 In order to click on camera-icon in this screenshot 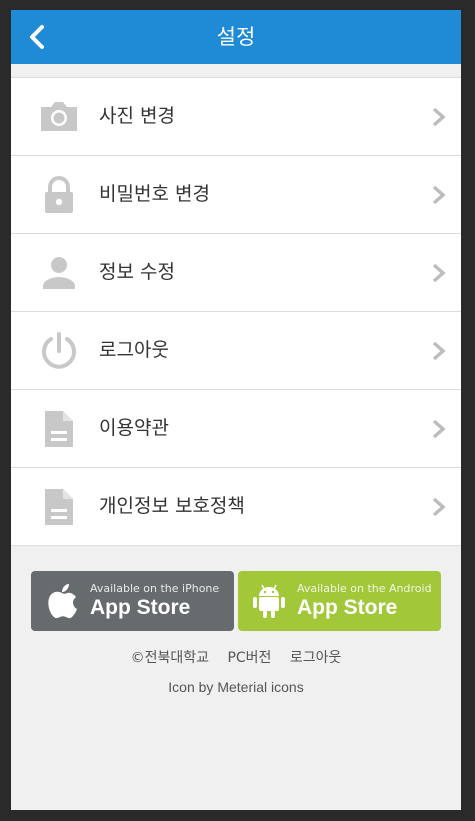, I will do `click(59, 116)`.